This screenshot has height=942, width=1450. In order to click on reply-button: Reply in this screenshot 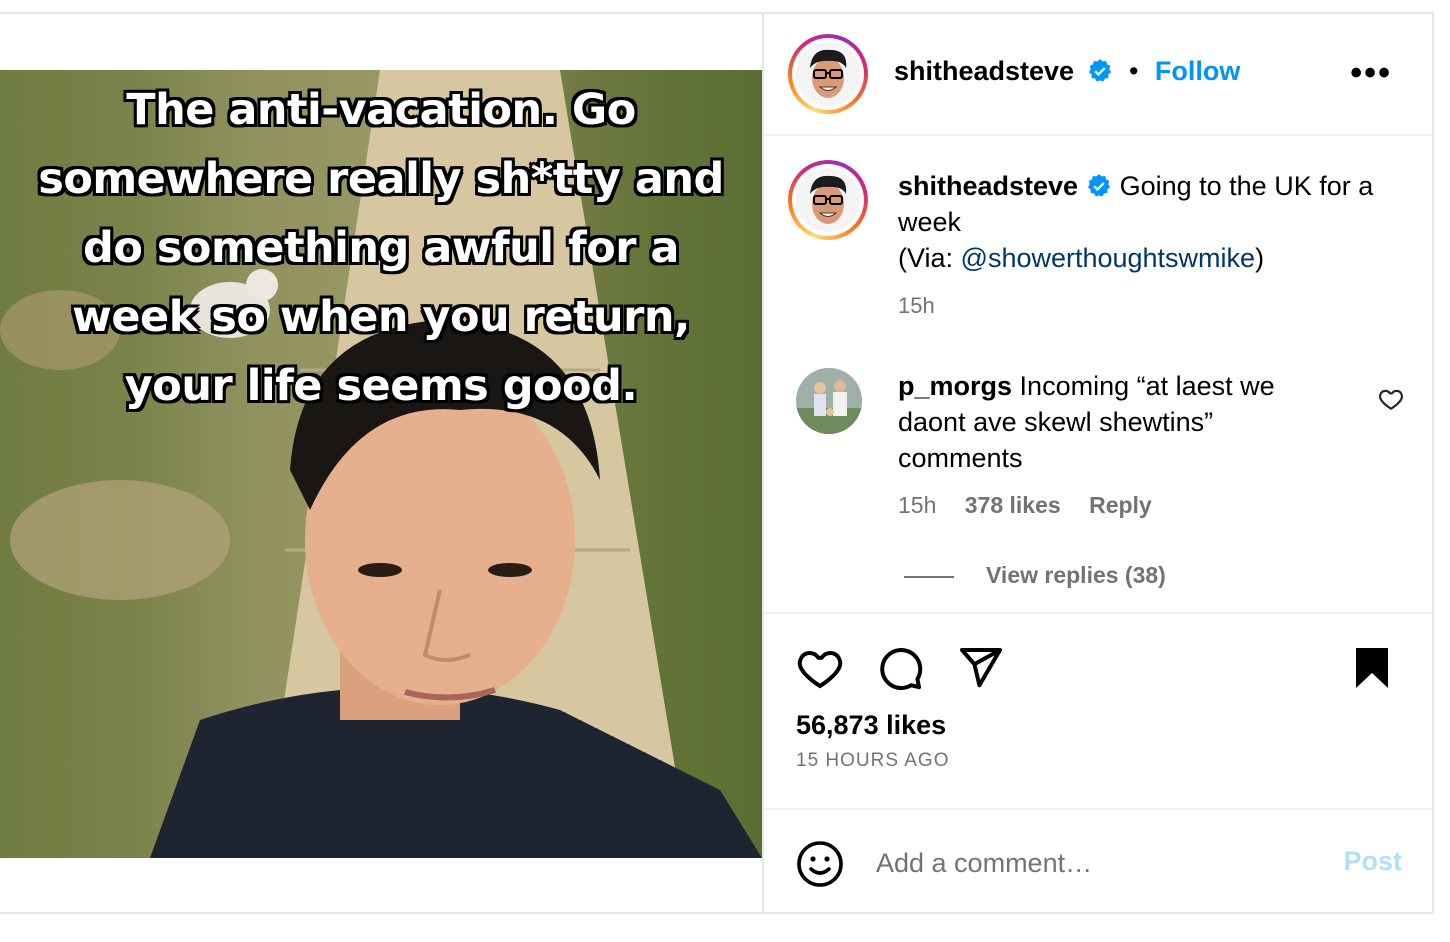, I will do `click(1120, 505)`.